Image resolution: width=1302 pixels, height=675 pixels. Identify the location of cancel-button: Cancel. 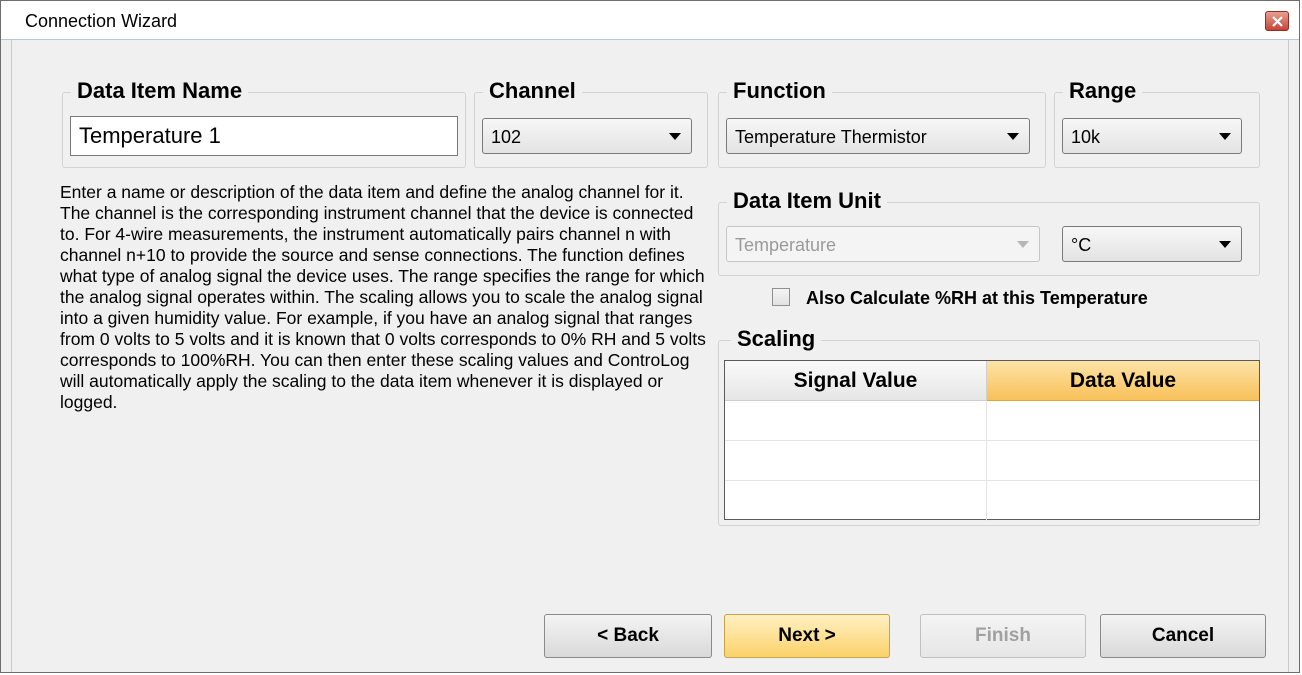
(1183, 636).